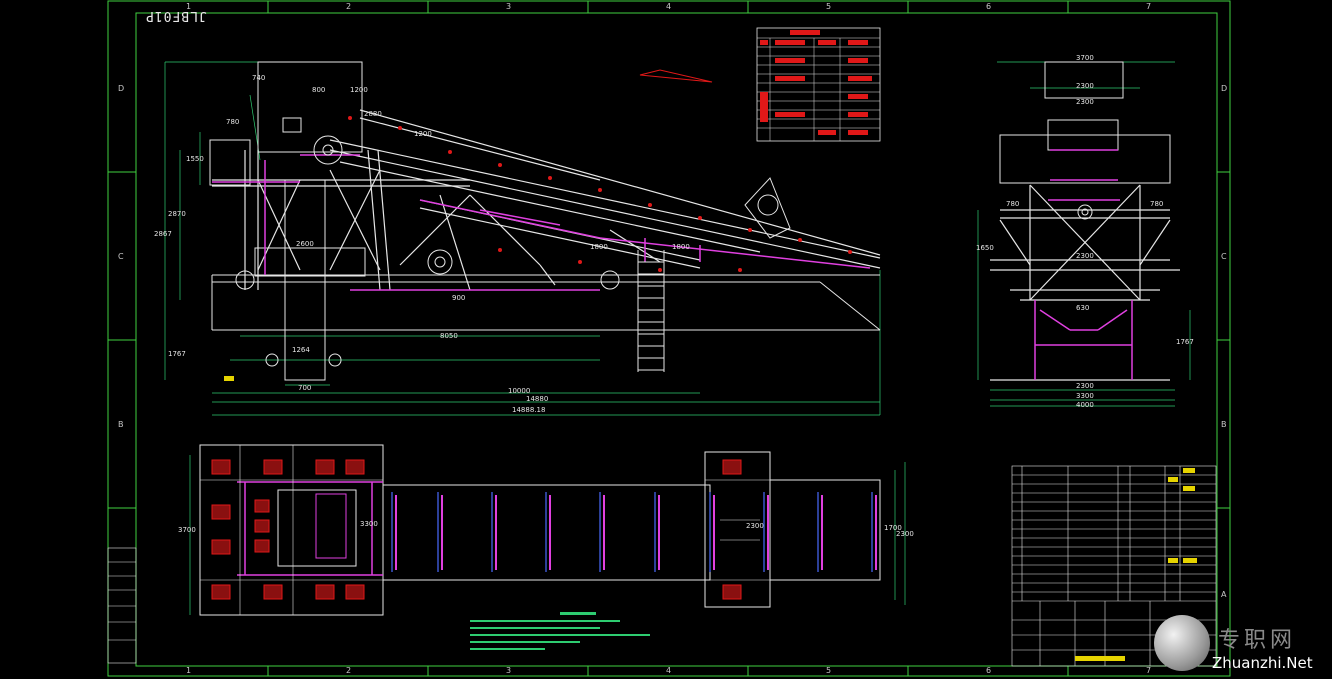 Image resolution: width=1332 pixels, height=679 pixels. Describe the element at coordinates (163, 234) in the screenshot. I see `dim-label: 2867` at that location.